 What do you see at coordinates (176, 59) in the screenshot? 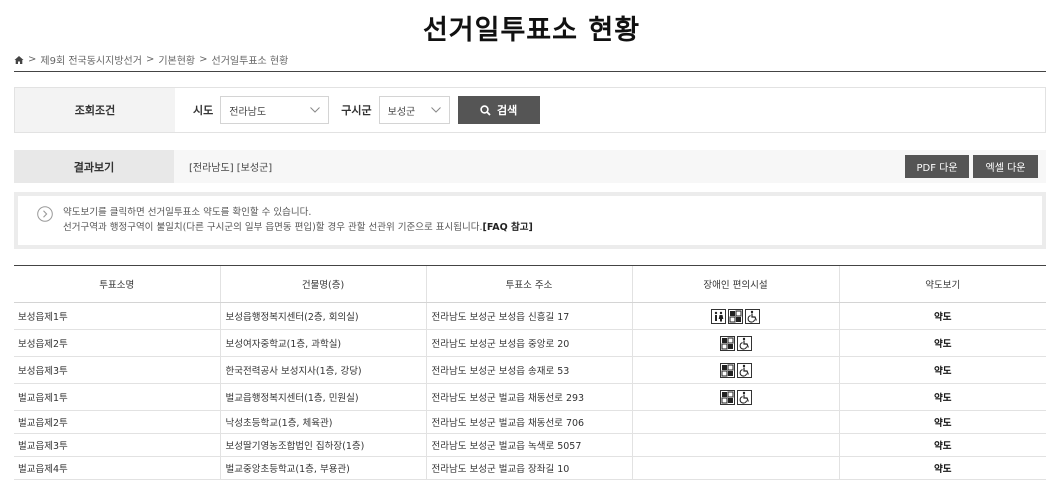
I see `breadcrumb-item-basic: 기본현황` at bounding box center [176, 59].